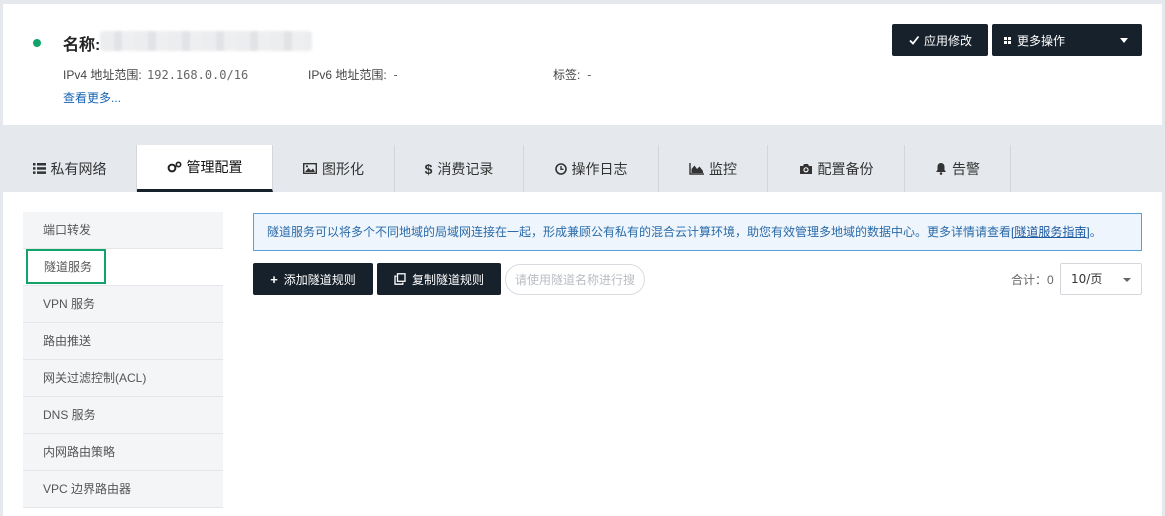  Describe the element at coordinates (947, 40) in the screenshot. I see `apply-changes-label: 应用修改` at that location.